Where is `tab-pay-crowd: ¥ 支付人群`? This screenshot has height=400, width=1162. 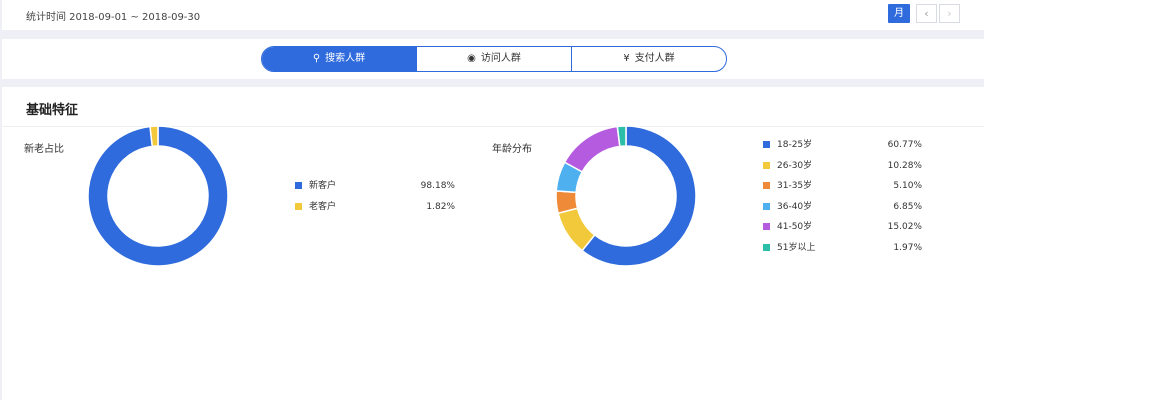
tab-pay-crowd: ¥ 支付人群 is located at coordinates (648, 59).